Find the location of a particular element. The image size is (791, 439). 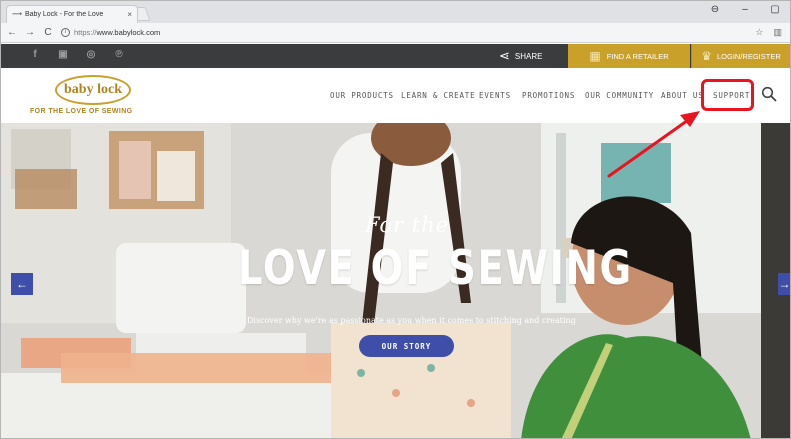

reload-icon: C is located at coordinates (48, 32).